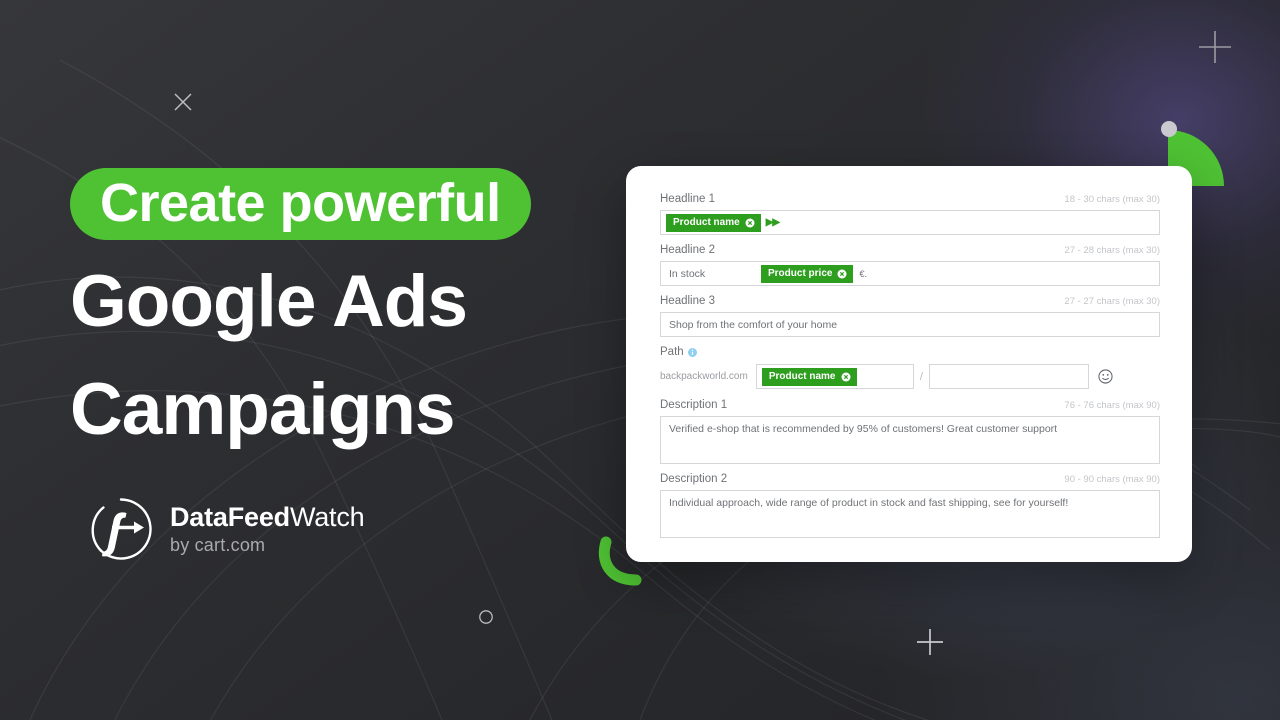 This screenshot has width=1280, height=720. Describe the element at coordinates (486, 617) in the screenshot. I see `circle-outline-icon` at that location.